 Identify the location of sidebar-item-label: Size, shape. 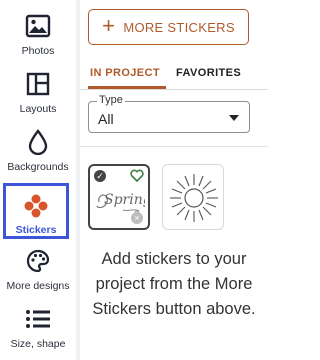
(38, 344).